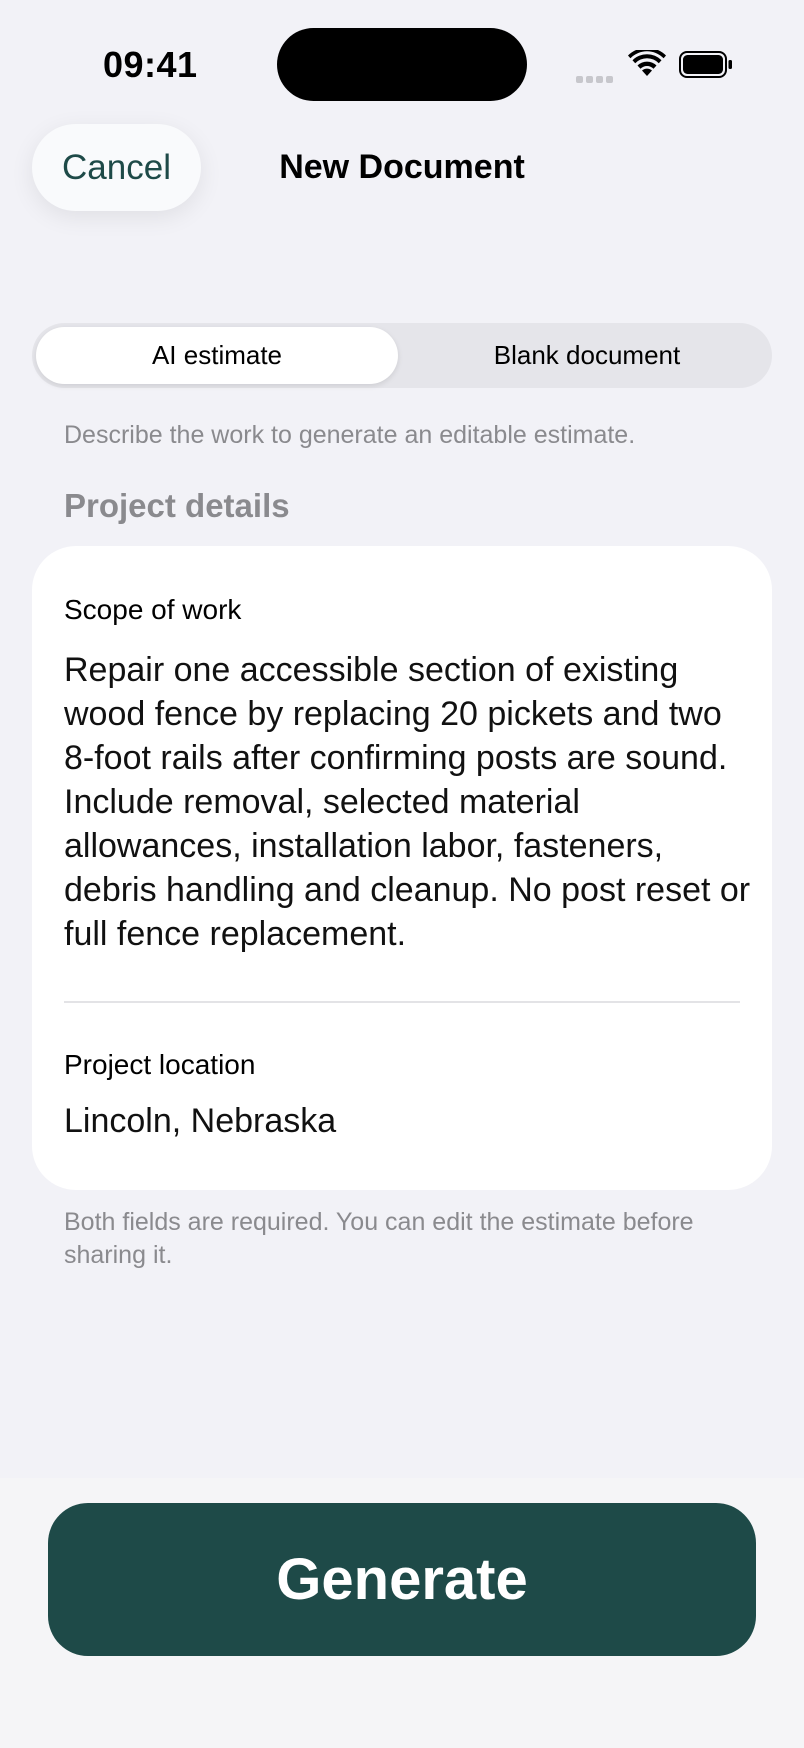 This screenshot has height=1748, width=804. What do you see at coordinates (587, 355) in the screenshot?
I see `segment-blank-document: Blank document` at bounding box center [587, 355].